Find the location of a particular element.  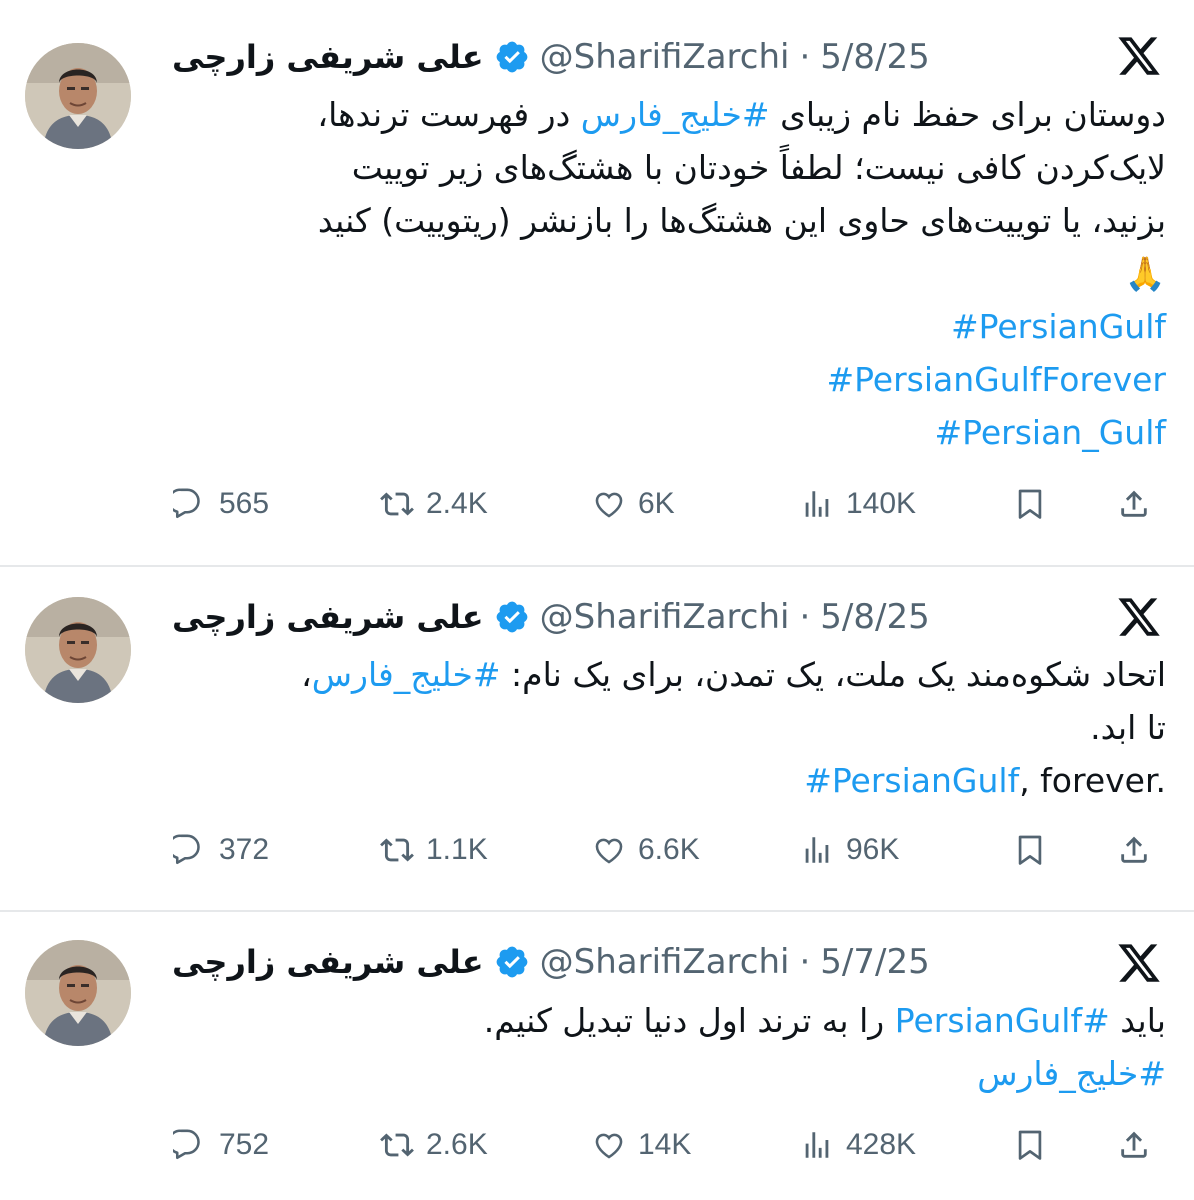

reply-button: 372 is located at coordinates (221, 850).